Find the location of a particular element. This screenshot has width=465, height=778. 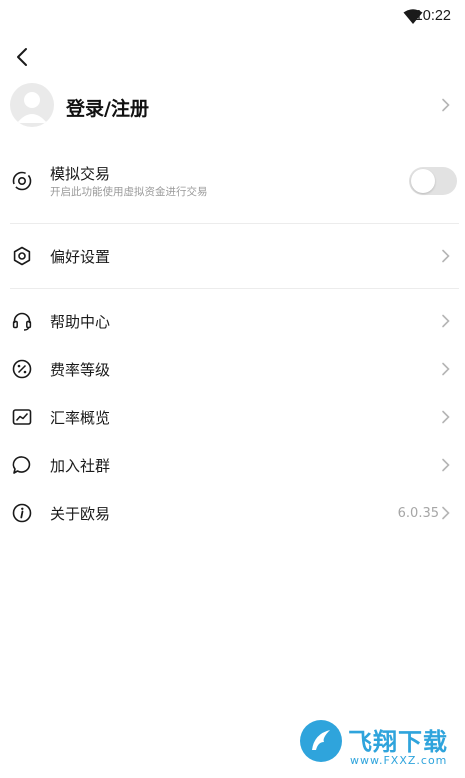

demo-trading-title: 模拟交易 is located at coordinates (80, 174).